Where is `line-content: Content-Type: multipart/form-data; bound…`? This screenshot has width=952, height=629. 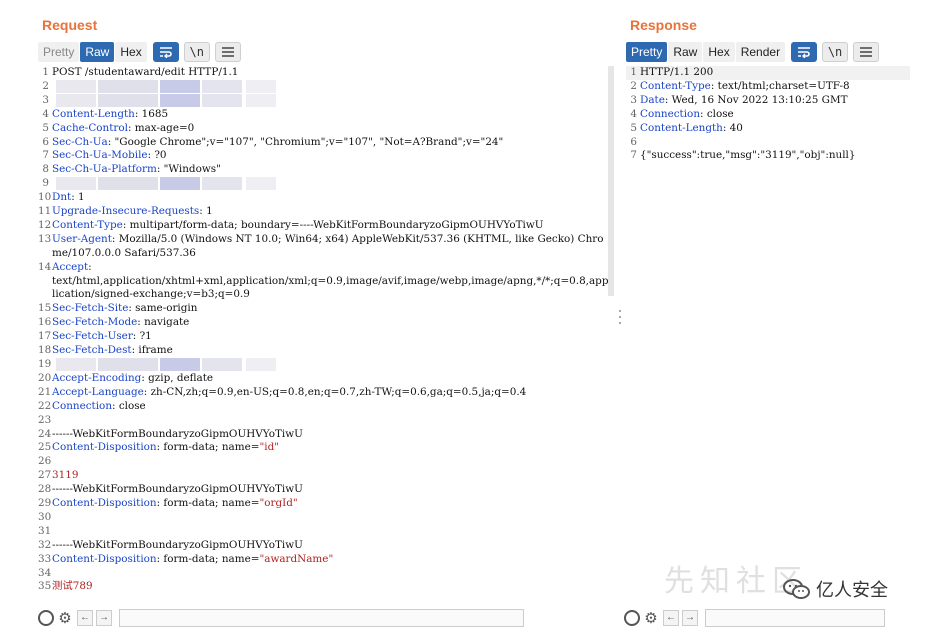 line-content: Content-Type: multipart/form-data; bound… is located at coordinates (298, 226).